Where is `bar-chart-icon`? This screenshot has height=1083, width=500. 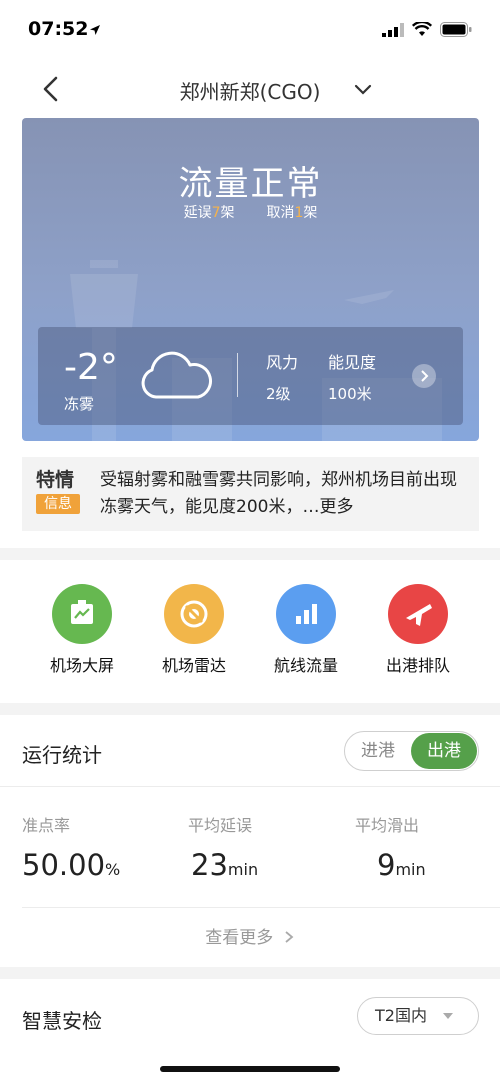 bar-chart-icon is located at coordinates (306, 614).